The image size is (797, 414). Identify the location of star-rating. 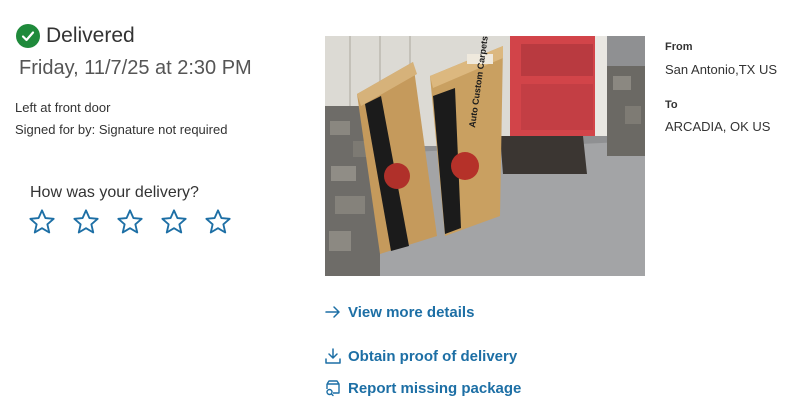
(130, 222).